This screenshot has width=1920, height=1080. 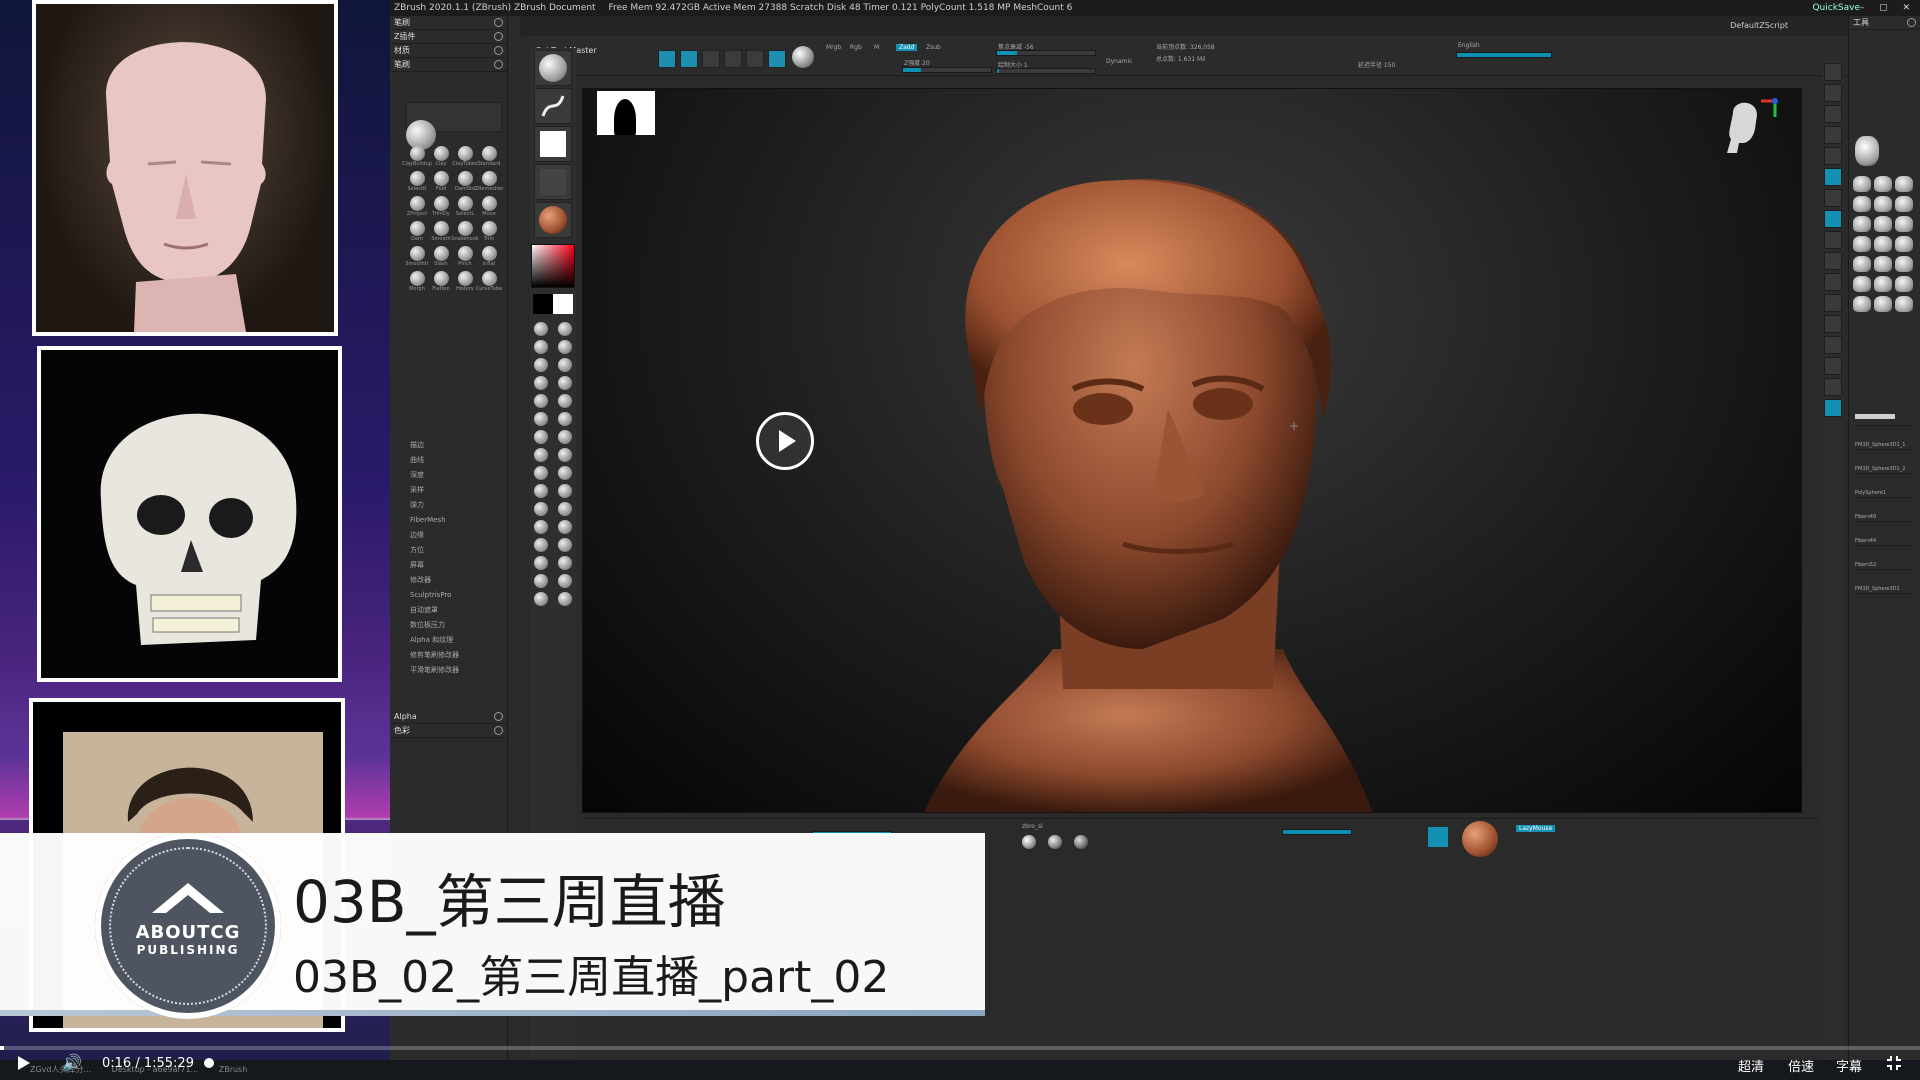 I want to click on persp-button, so click(x=1833, y=177).